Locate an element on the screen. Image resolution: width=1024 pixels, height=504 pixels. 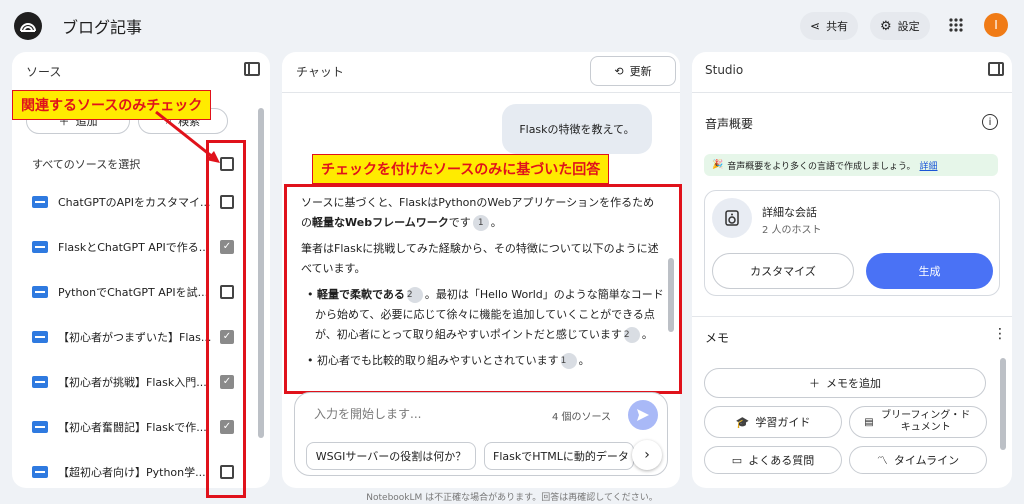
conversation-title: 詳細な会話 is located at coordinates (789, 212).